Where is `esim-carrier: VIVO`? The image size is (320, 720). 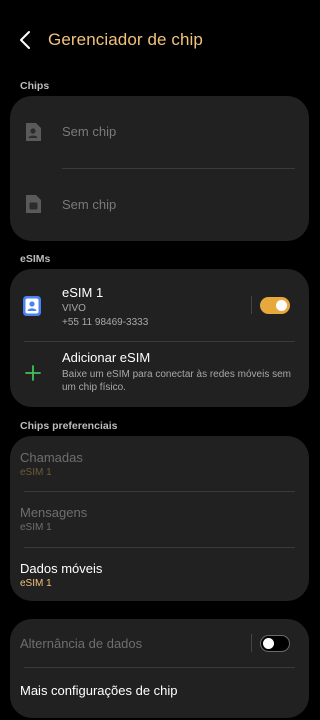 esim-carrier: VIVO is located at coordinates (74, 308).